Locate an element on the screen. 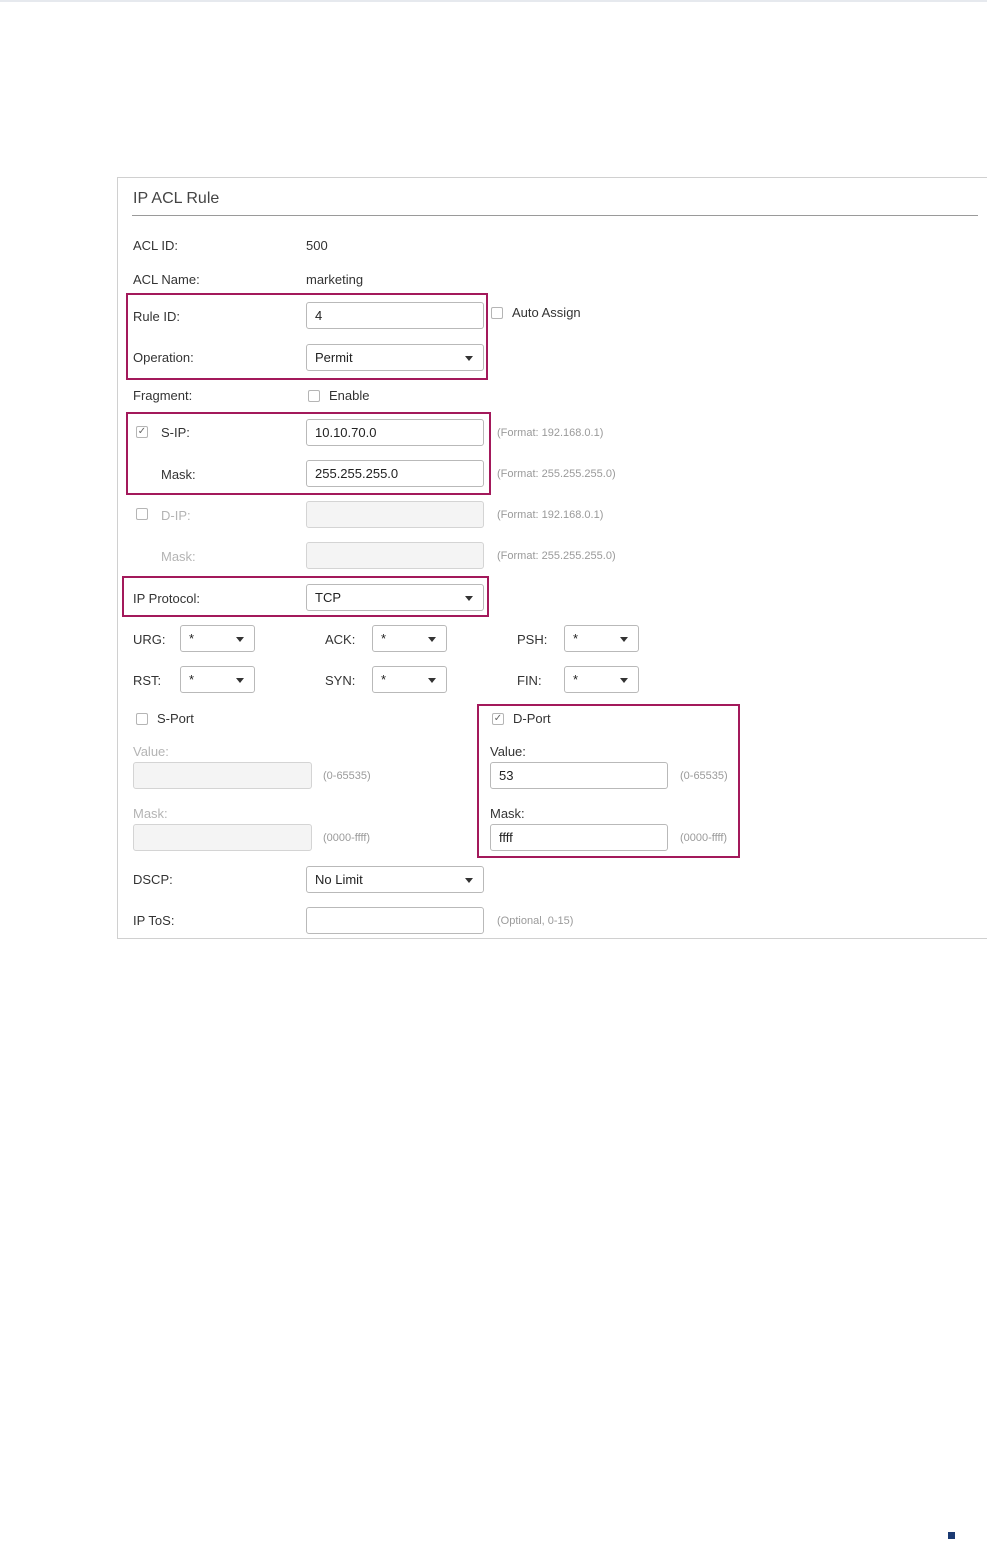 Image resolution: width=987 pixels, height=1542 pixels. s-port-value-label: Value: is located at coordinates (151, 751).